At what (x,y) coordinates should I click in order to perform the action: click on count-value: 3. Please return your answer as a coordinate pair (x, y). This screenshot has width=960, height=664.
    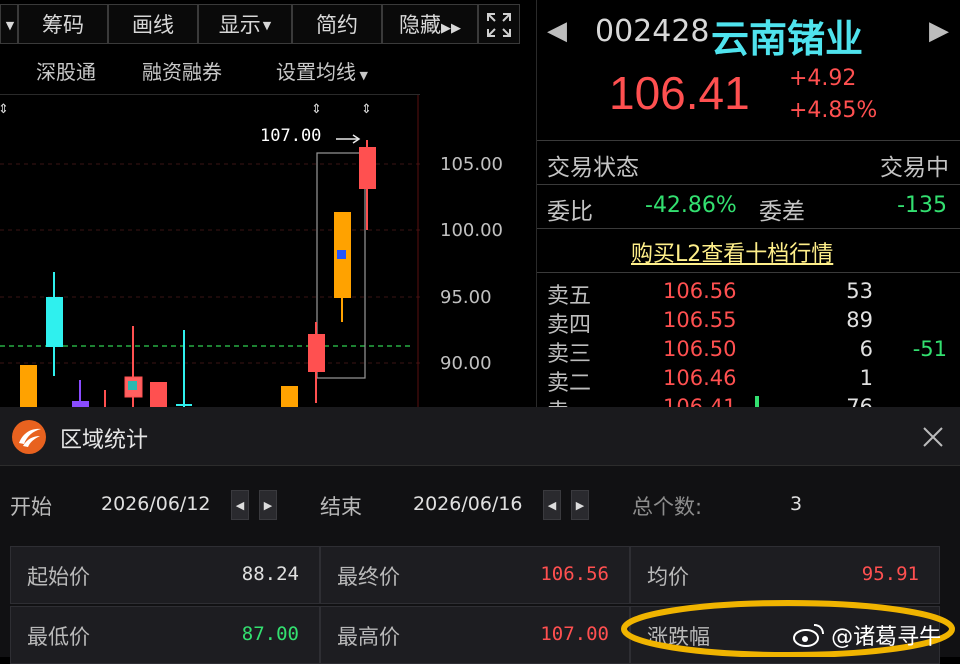
    Looking at the image, I should click on (796, 504).